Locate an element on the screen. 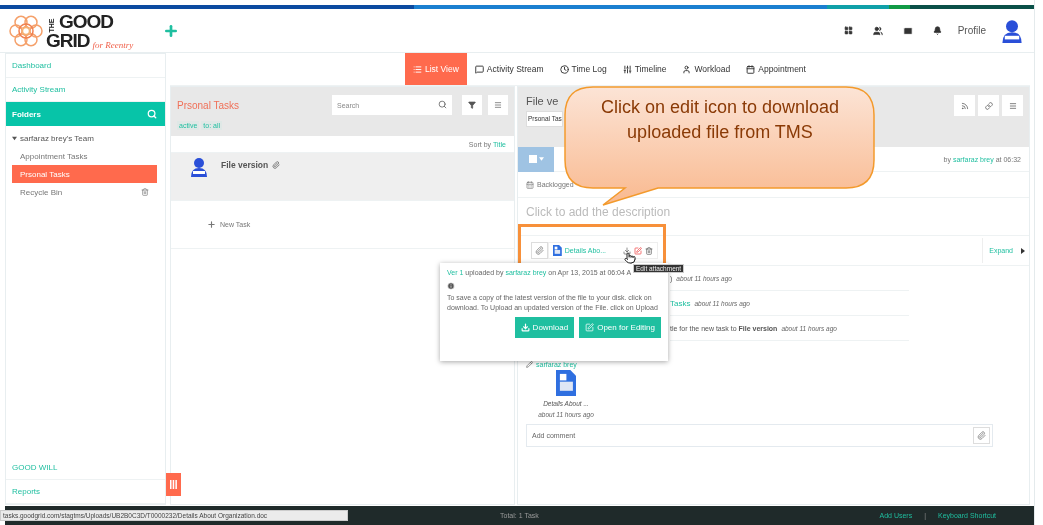  chat-icon is located at coordinates (479, 69).